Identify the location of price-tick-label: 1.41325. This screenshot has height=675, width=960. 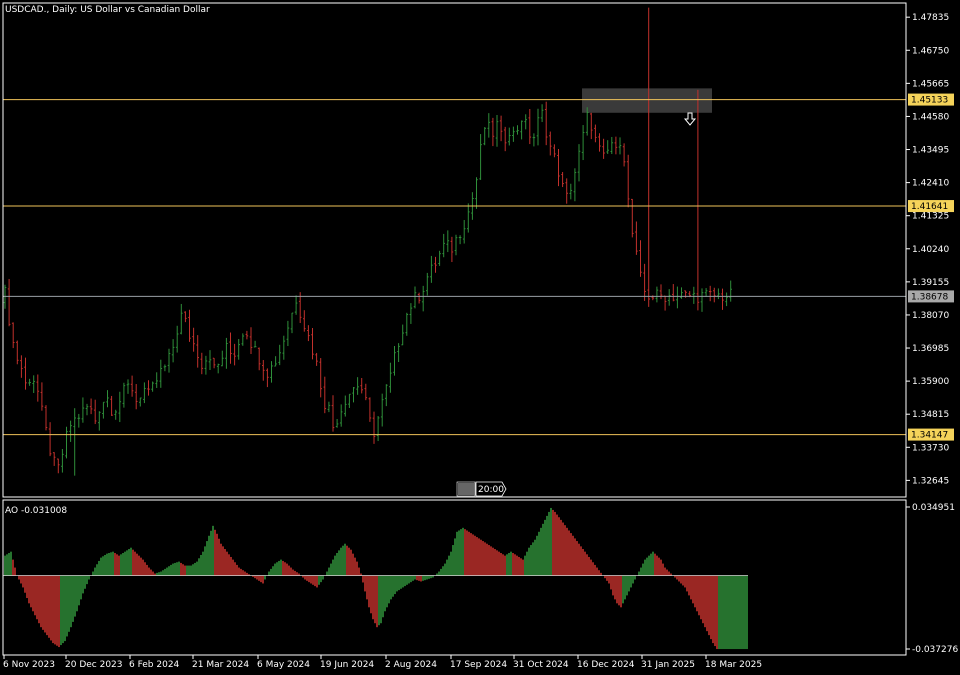
(930, 217).